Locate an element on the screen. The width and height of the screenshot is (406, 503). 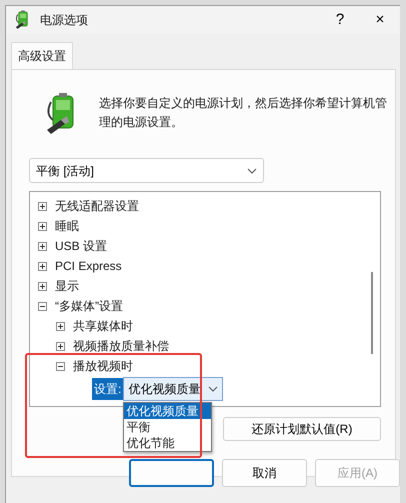
scrollbar-thumb is located at coordinates (372, 313).